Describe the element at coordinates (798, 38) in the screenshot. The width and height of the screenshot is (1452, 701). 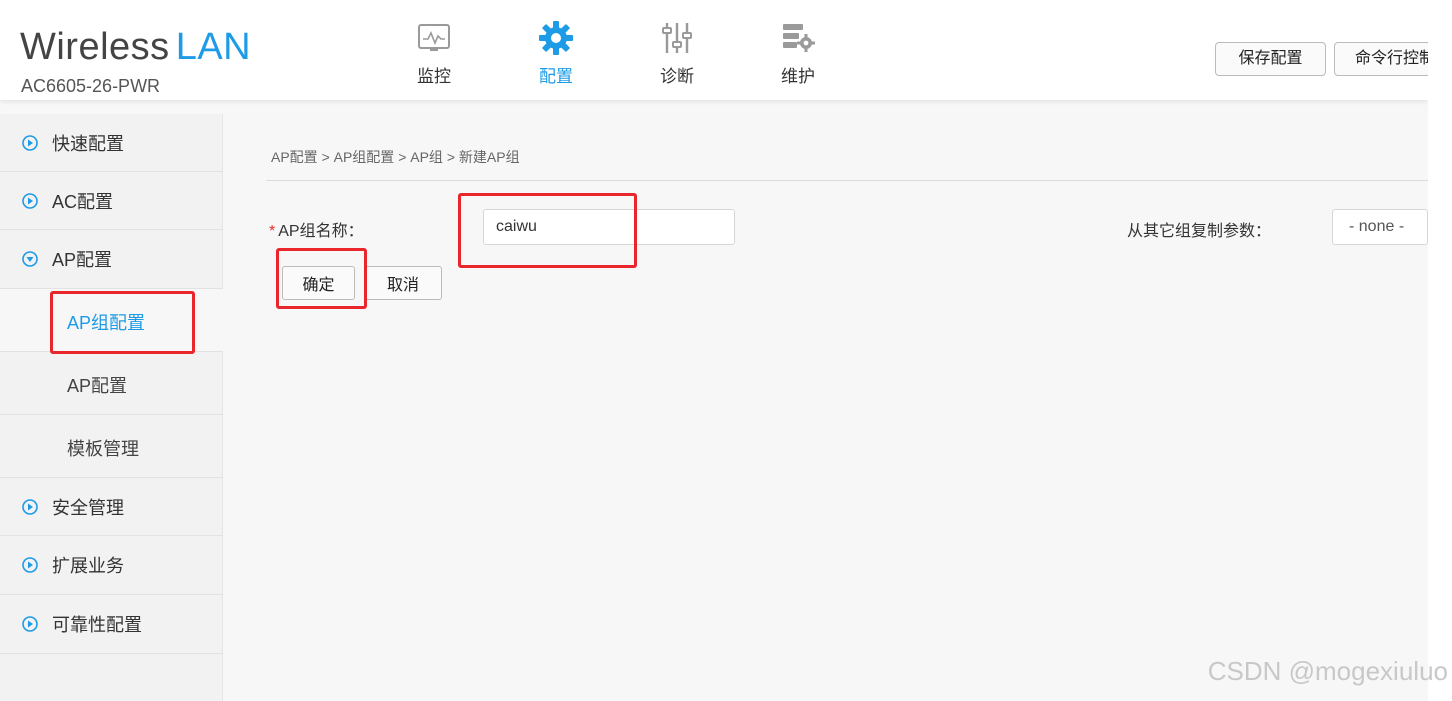
I see `server-gear-icon` at that location.